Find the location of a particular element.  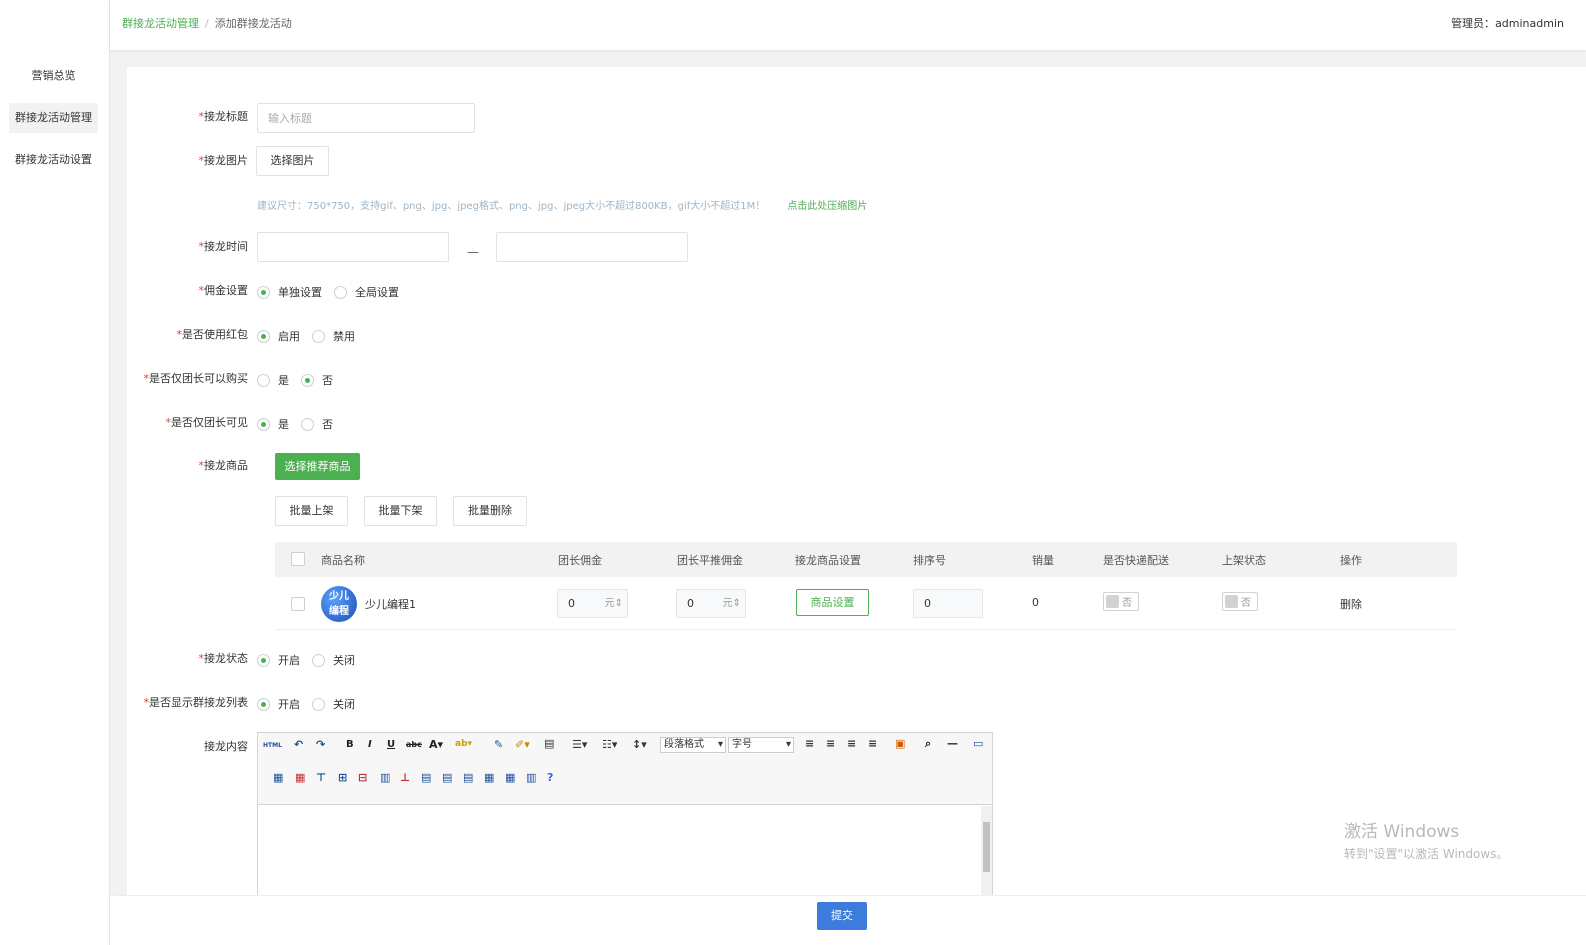

breadcrumb: 群接龙活动管理 / 添加群接龙活动 is located at coordinates (207, 23).